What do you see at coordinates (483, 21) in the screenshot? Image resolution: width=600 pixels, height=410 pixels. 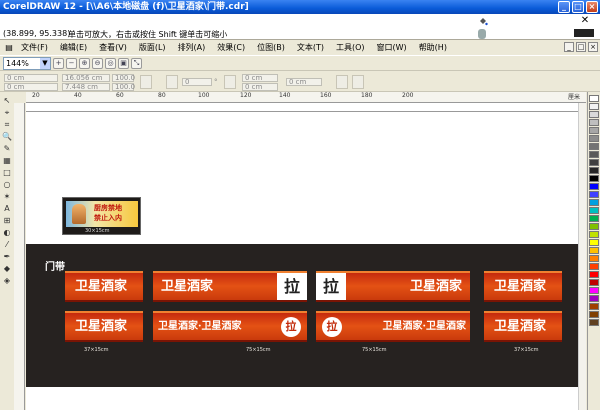 I see `fill-bucket-icon` at bounding box center [483, 21].